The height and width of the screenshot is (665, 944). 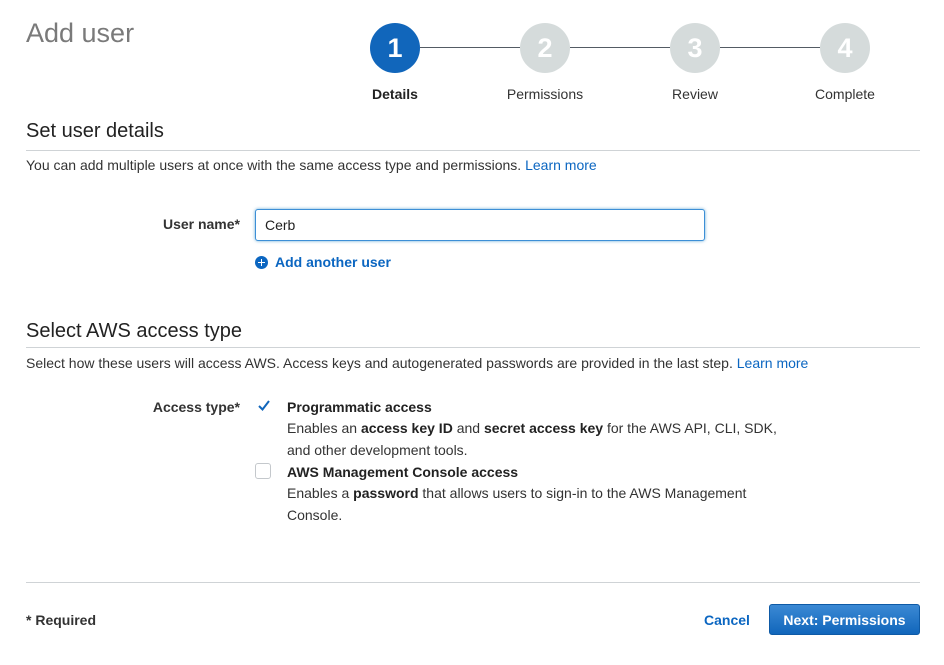 What do you see at coordinates (395, 94) in the screenshot?
I see `step-1-label: Details` at bounding box center [395, 94].